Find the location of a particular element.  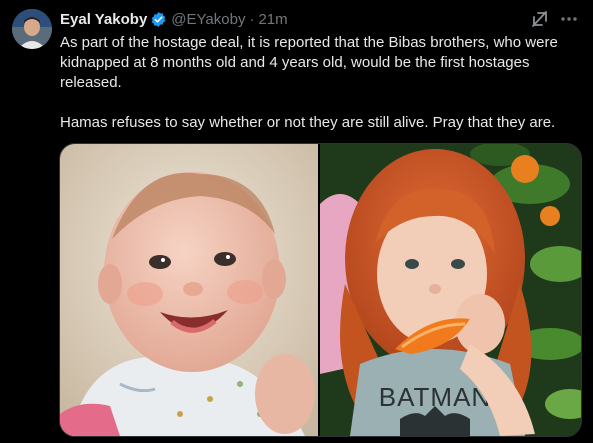

grok-icon is located at coordinates (540, 19).